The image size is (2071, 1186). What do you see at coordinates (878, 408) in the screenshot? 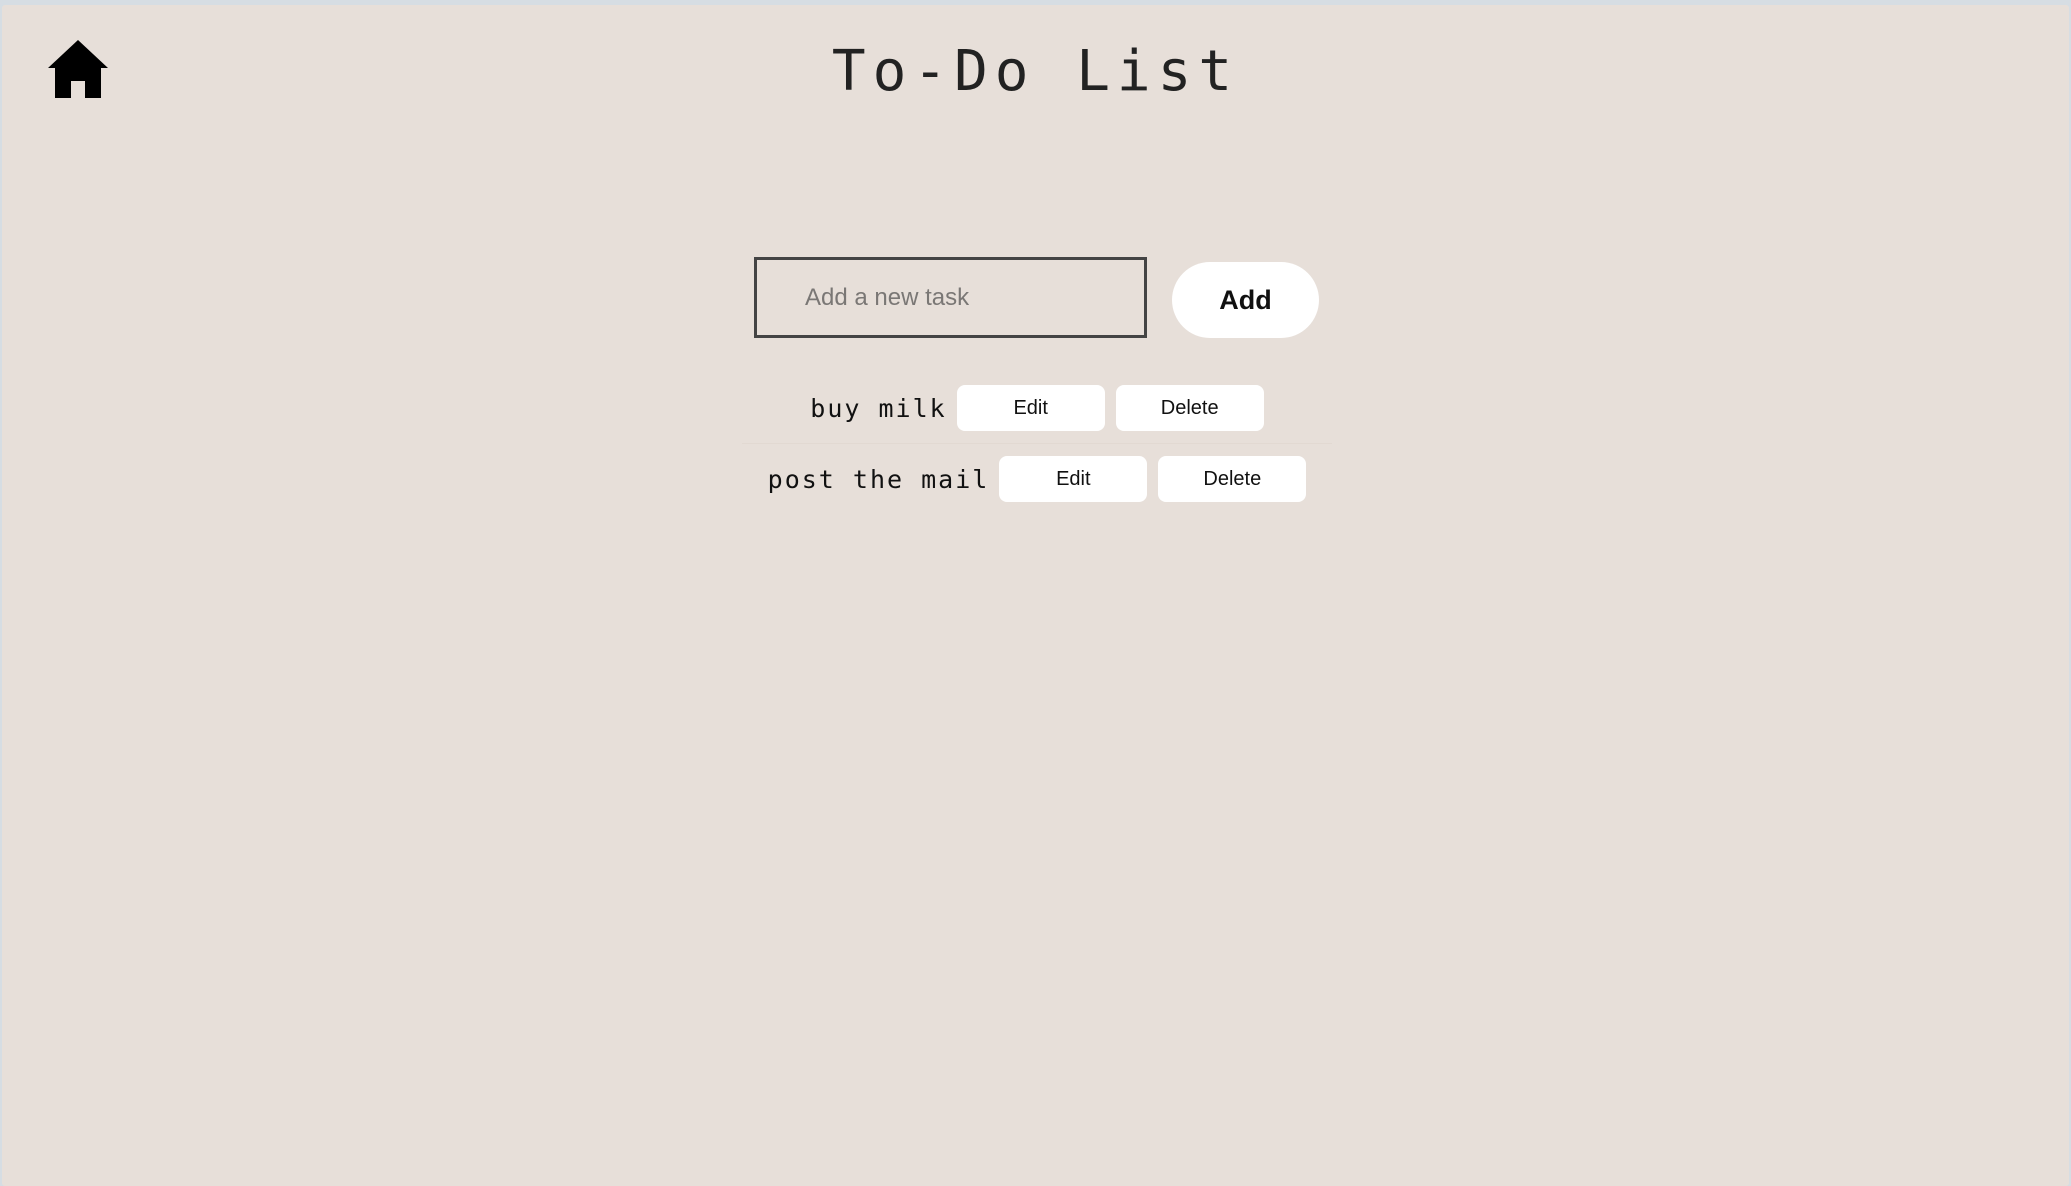
I see `task-text: buy milk` at bounding box center [878, 408].